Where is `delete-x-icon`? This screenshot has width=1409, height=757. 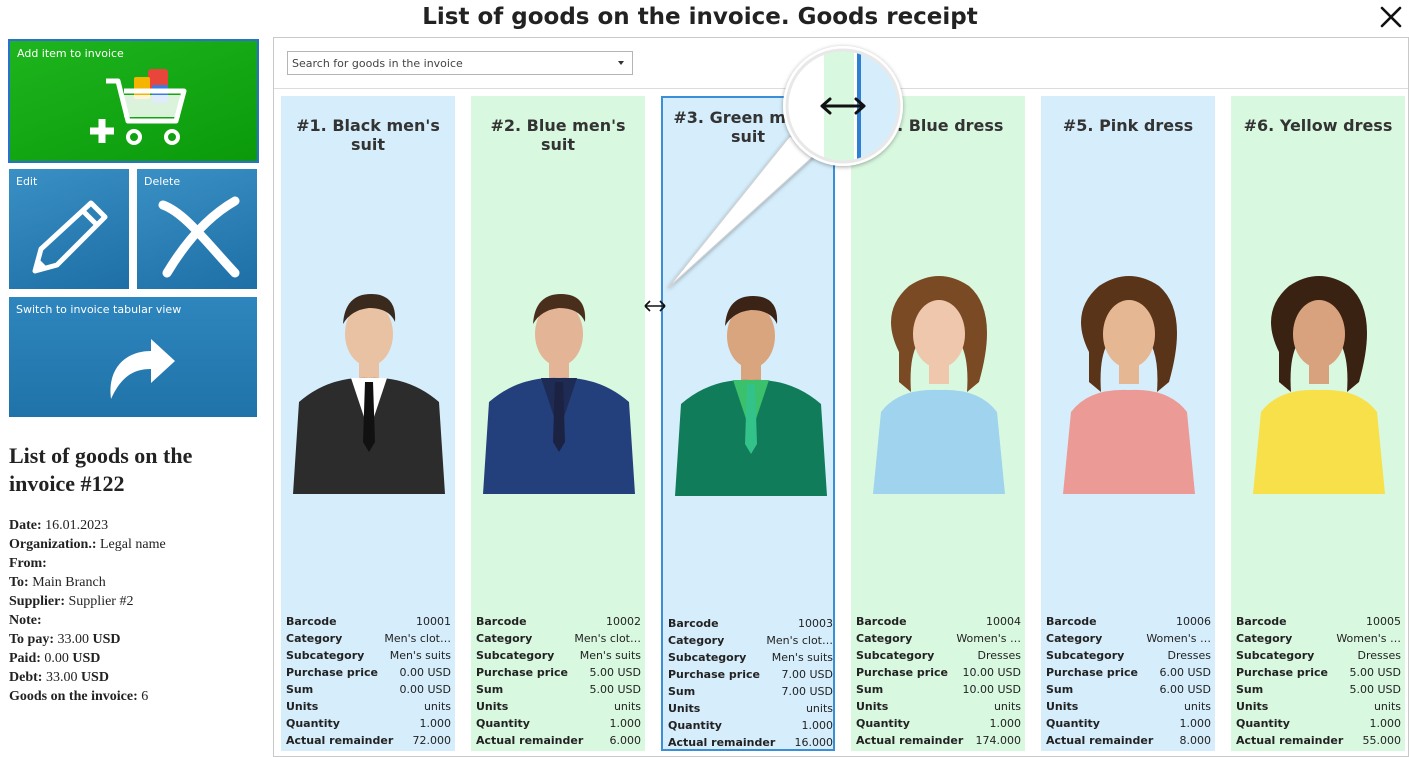
delete-x-icon is located at coordinates (199, 237).